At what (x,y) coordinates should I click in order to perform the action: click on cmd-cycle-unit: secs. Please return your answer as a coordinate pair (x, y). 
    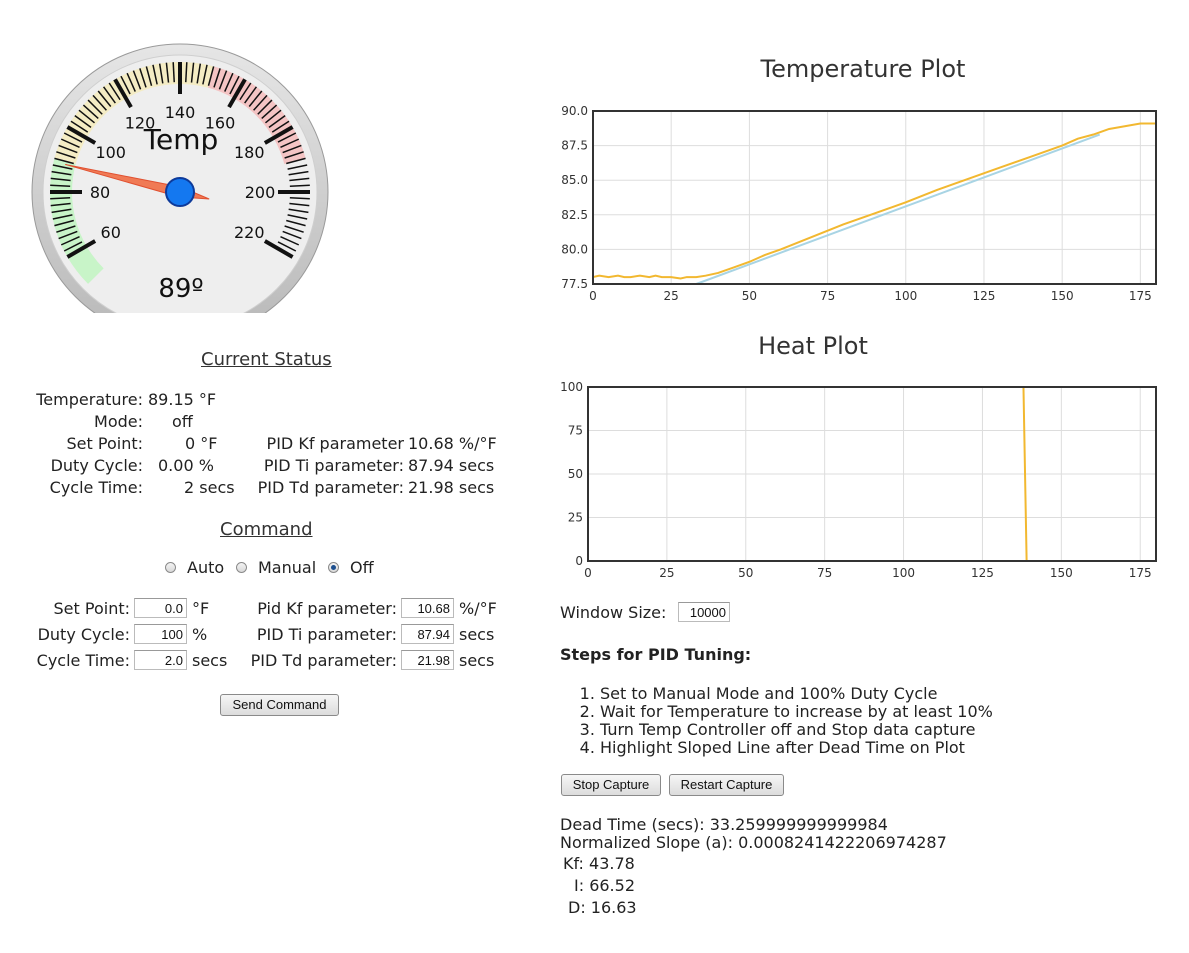
    Looking at the image, I should click on (210, 660).